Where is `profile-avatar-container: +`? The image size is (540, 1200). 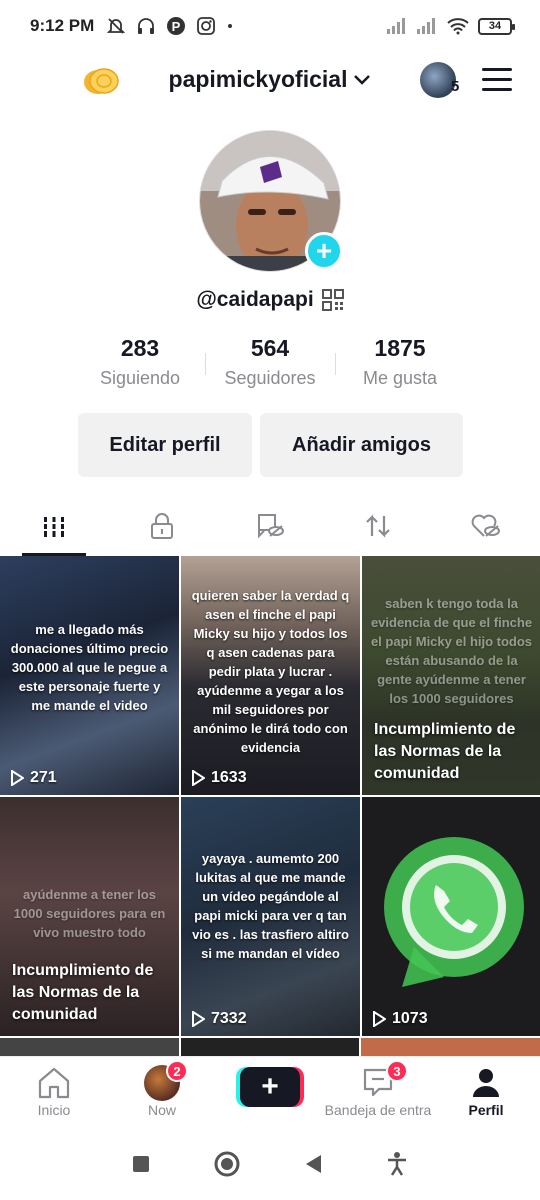
profile-avatar-container: + is located at coordinates (271, 201).